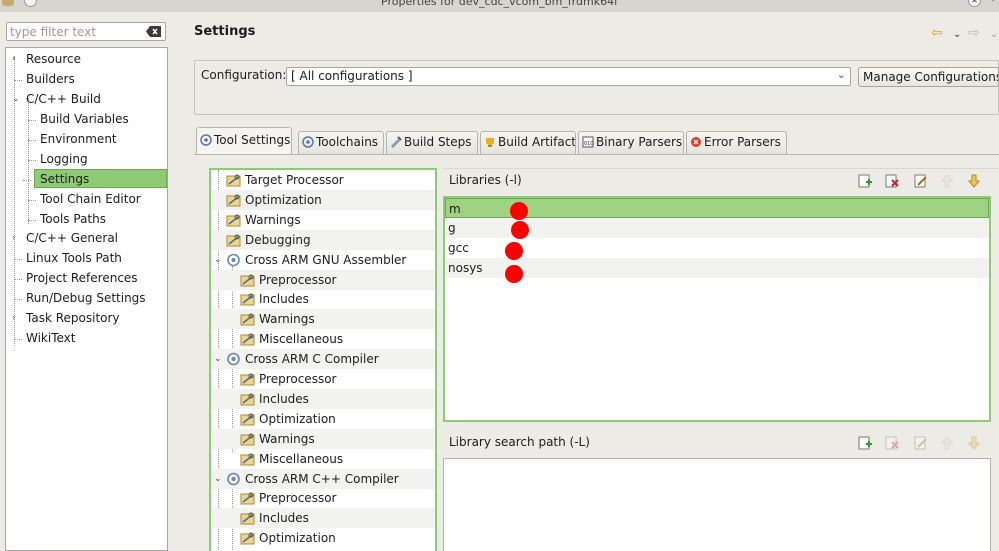  What do you see at coordinates (67, 219) in the screenshot?
I see `nav-item-tools-paths: Tools Paths` at bounding box center [67, 219].